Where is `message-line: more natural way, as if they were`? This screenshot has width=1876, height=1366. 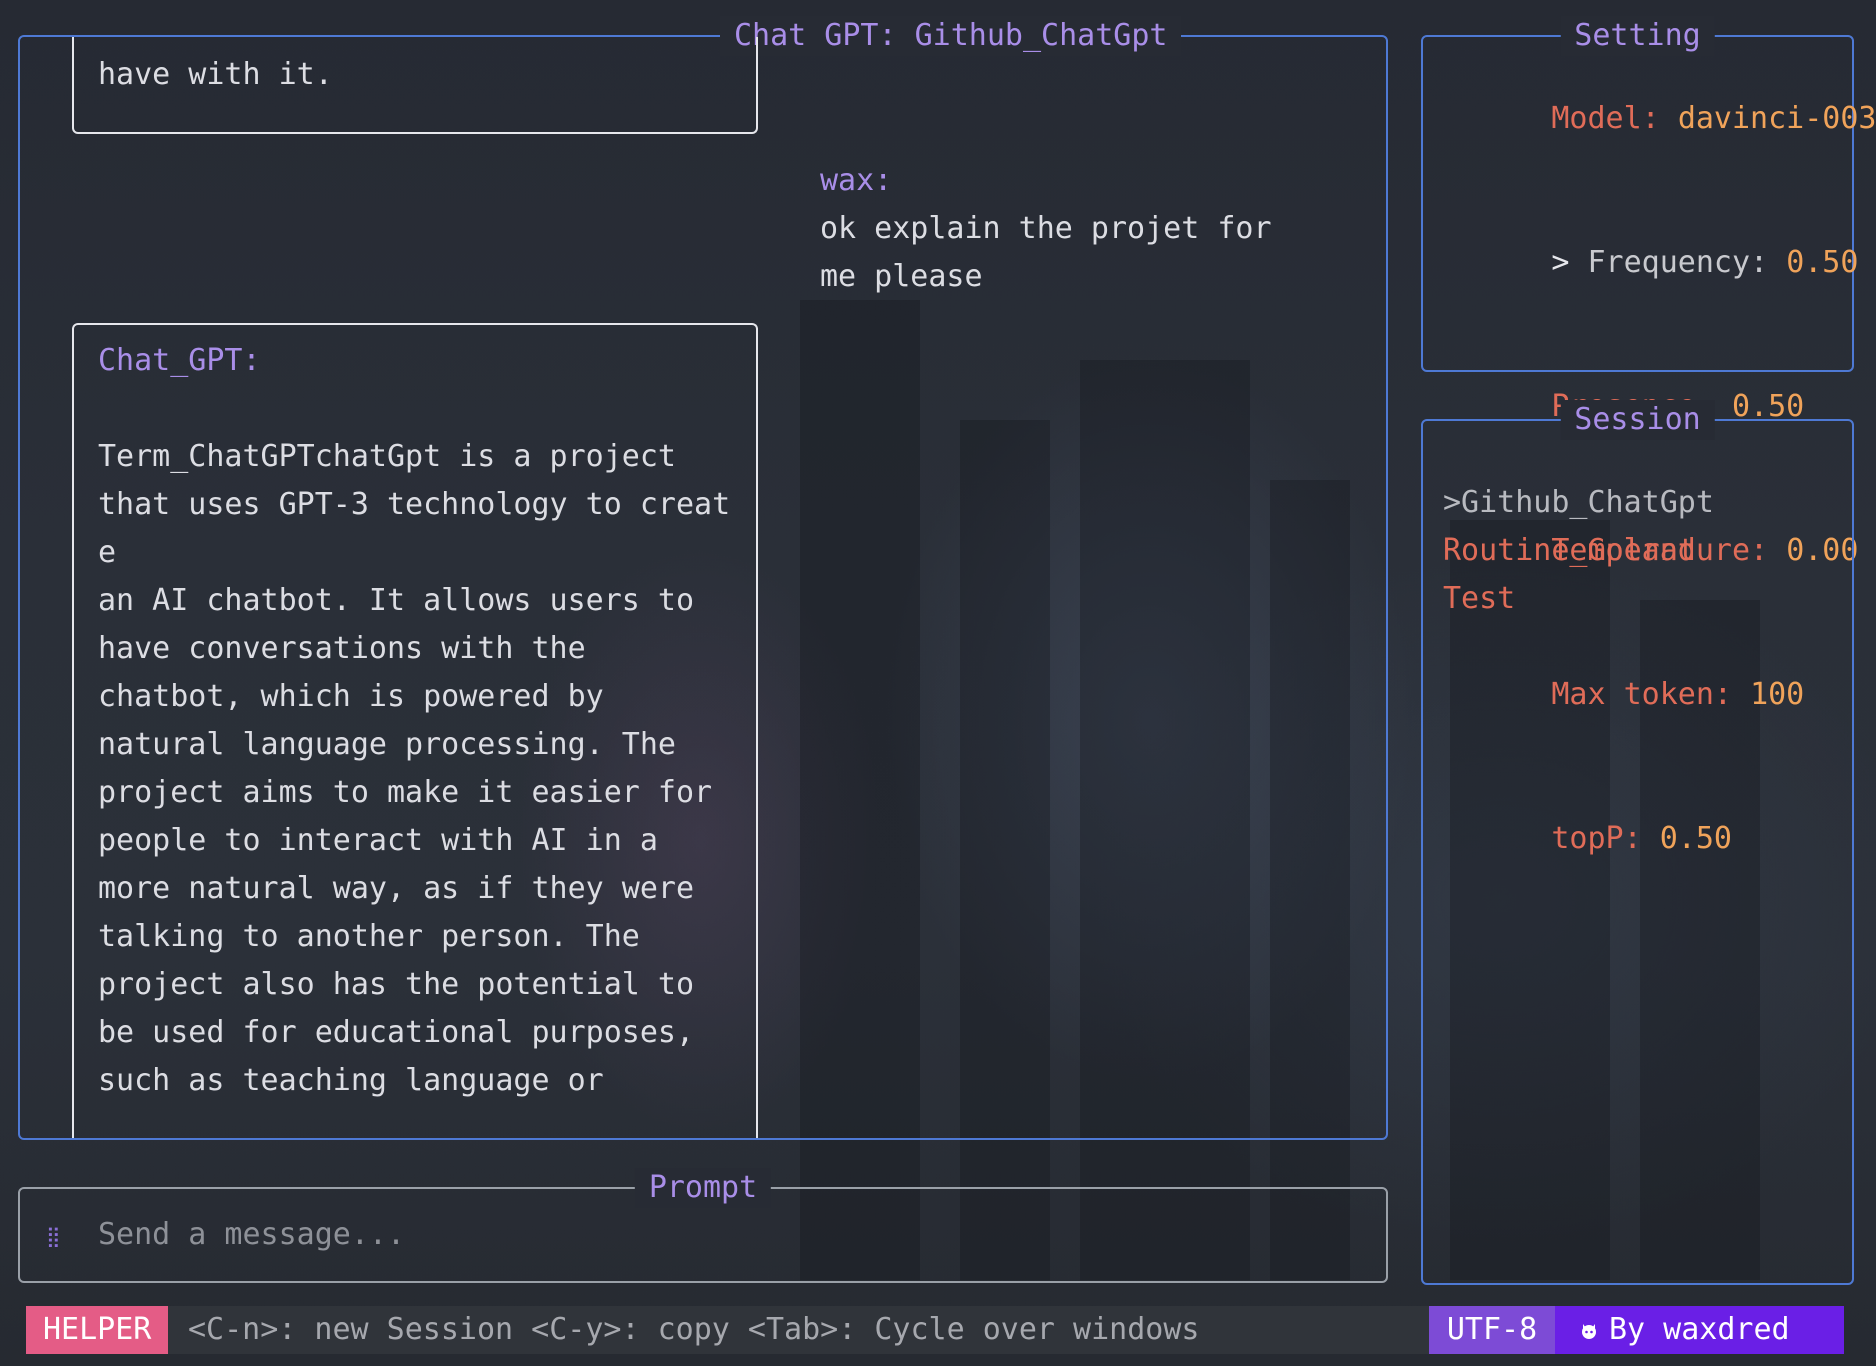
message-line: more natural way, as if they were is located at coordinates (396, 888).